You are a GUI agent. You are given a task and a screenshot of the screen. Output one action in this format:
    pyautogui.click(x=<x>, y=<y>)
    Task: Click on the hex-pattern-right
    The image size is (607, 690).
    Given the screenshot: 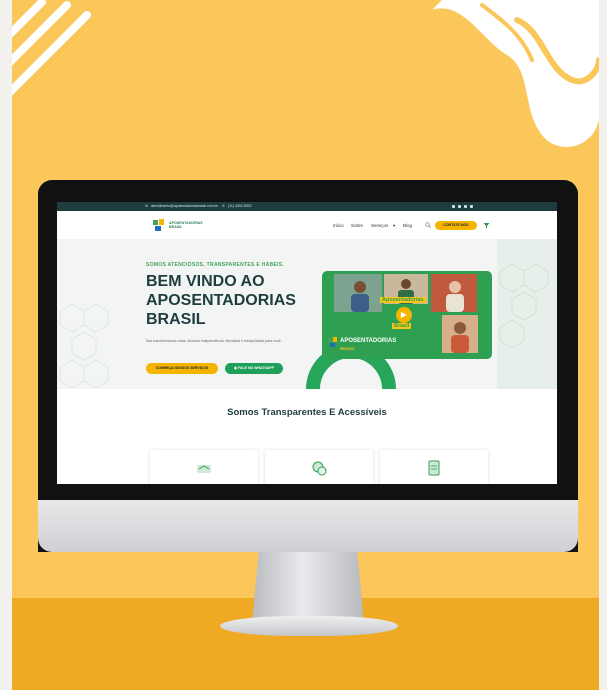 What is the action you would take?
    pyautogui.click(x=527, y=314)
    